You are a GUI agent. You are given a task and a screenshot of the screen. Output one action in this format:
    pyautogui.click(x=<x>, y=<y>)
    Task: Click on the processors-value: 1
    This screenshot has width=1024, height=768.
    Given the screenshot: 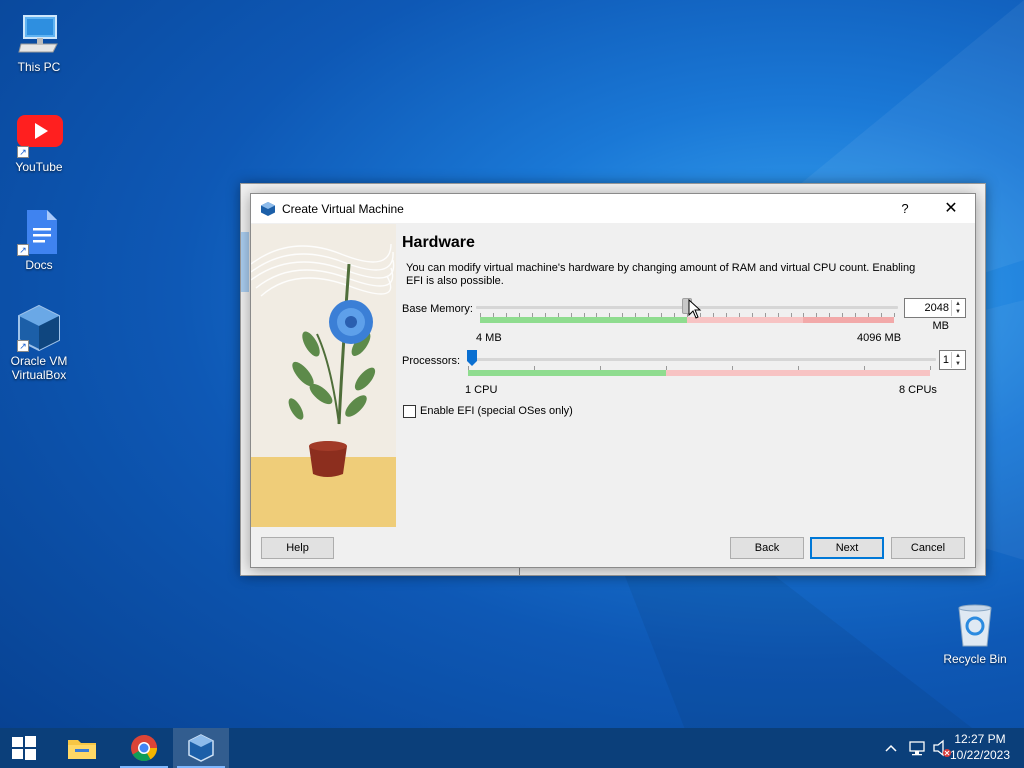 What is the action you would take?
    pyautogui.click(x=945, y=360)
    